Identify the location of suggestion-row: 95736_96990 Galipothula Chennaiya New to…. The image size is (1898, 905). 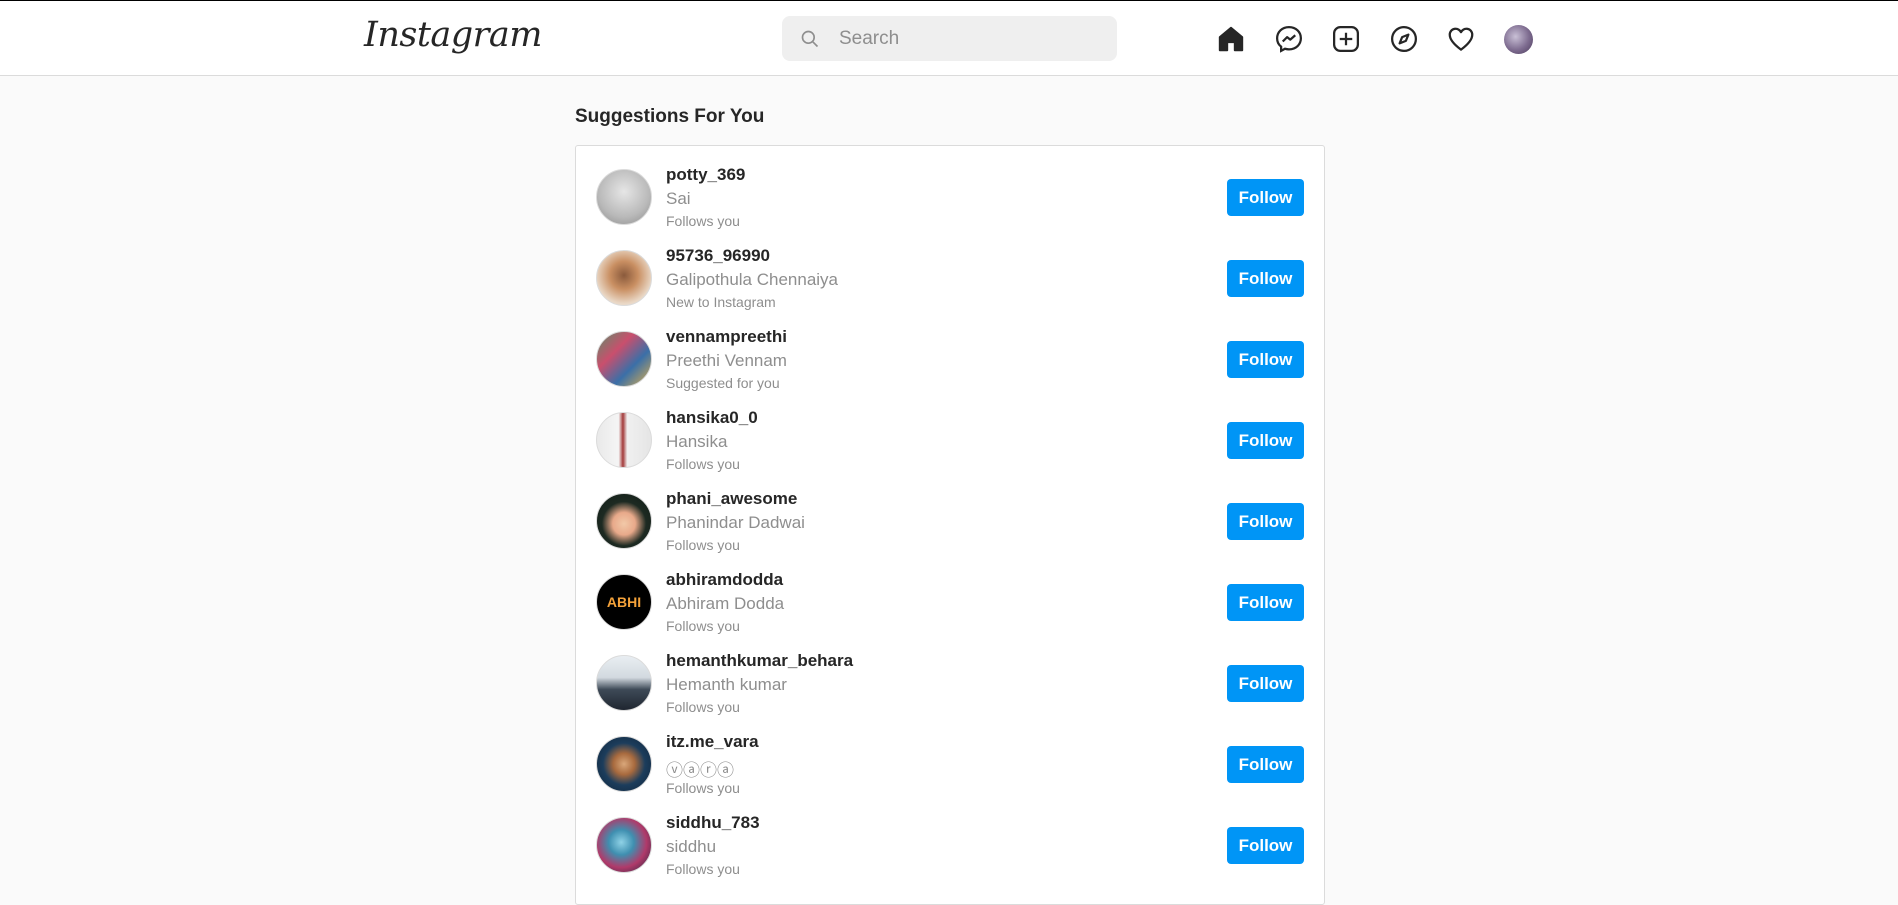
(950, 268).